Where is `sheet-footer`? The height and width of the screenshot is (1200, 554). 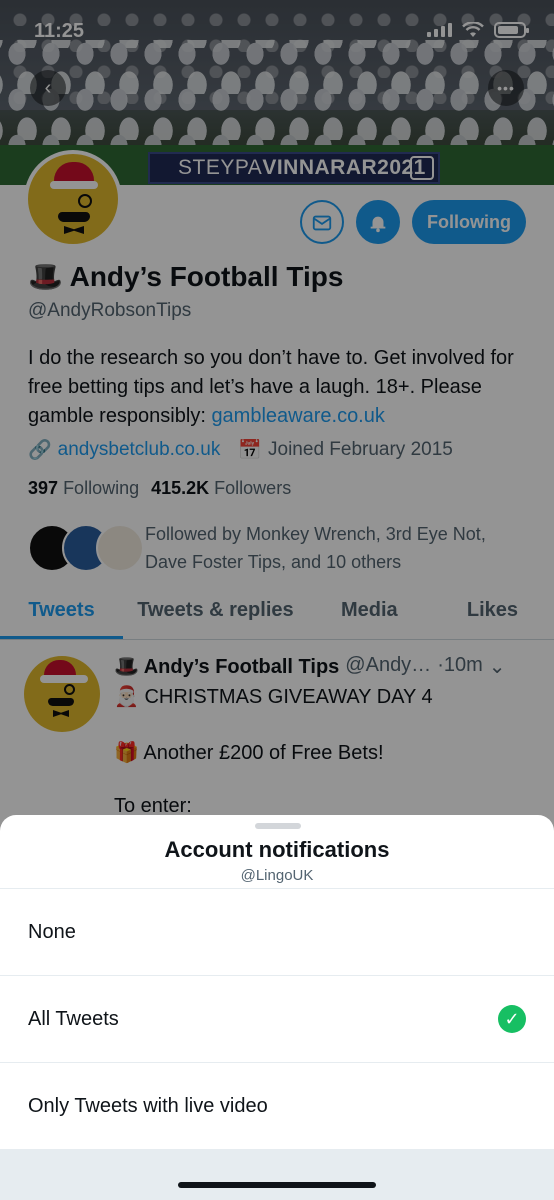
sheet-footer is located at coordinates (277, 1174).